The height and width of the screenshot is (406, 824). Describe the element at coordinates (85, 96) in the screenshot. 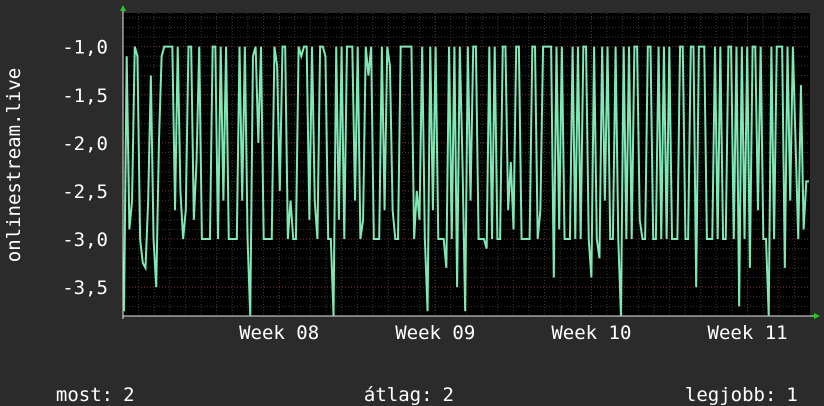

I see `y-tick-label: -1,5` at that location.